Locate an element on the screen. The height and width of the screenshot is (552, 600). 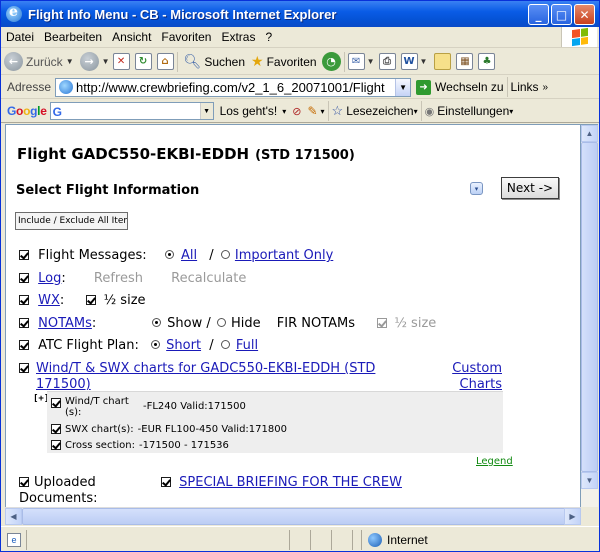
print-icon: ⎙ is located at coordinates (387, 61).